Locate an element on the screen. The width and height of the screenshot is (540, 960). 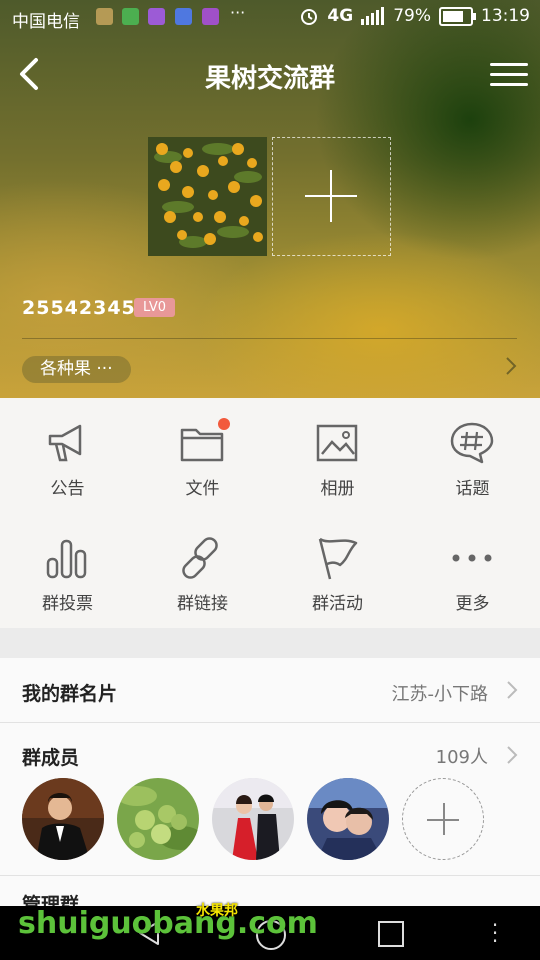
feature-label: 群投票 is located at coordinates (67, 604).